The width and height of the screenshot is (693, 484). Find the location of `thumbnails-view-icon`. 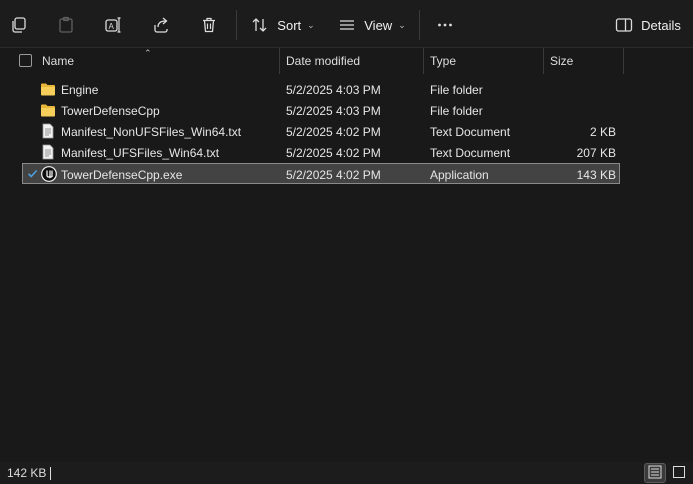

thumbnails-view-icon is located at coordinates (679, 473).